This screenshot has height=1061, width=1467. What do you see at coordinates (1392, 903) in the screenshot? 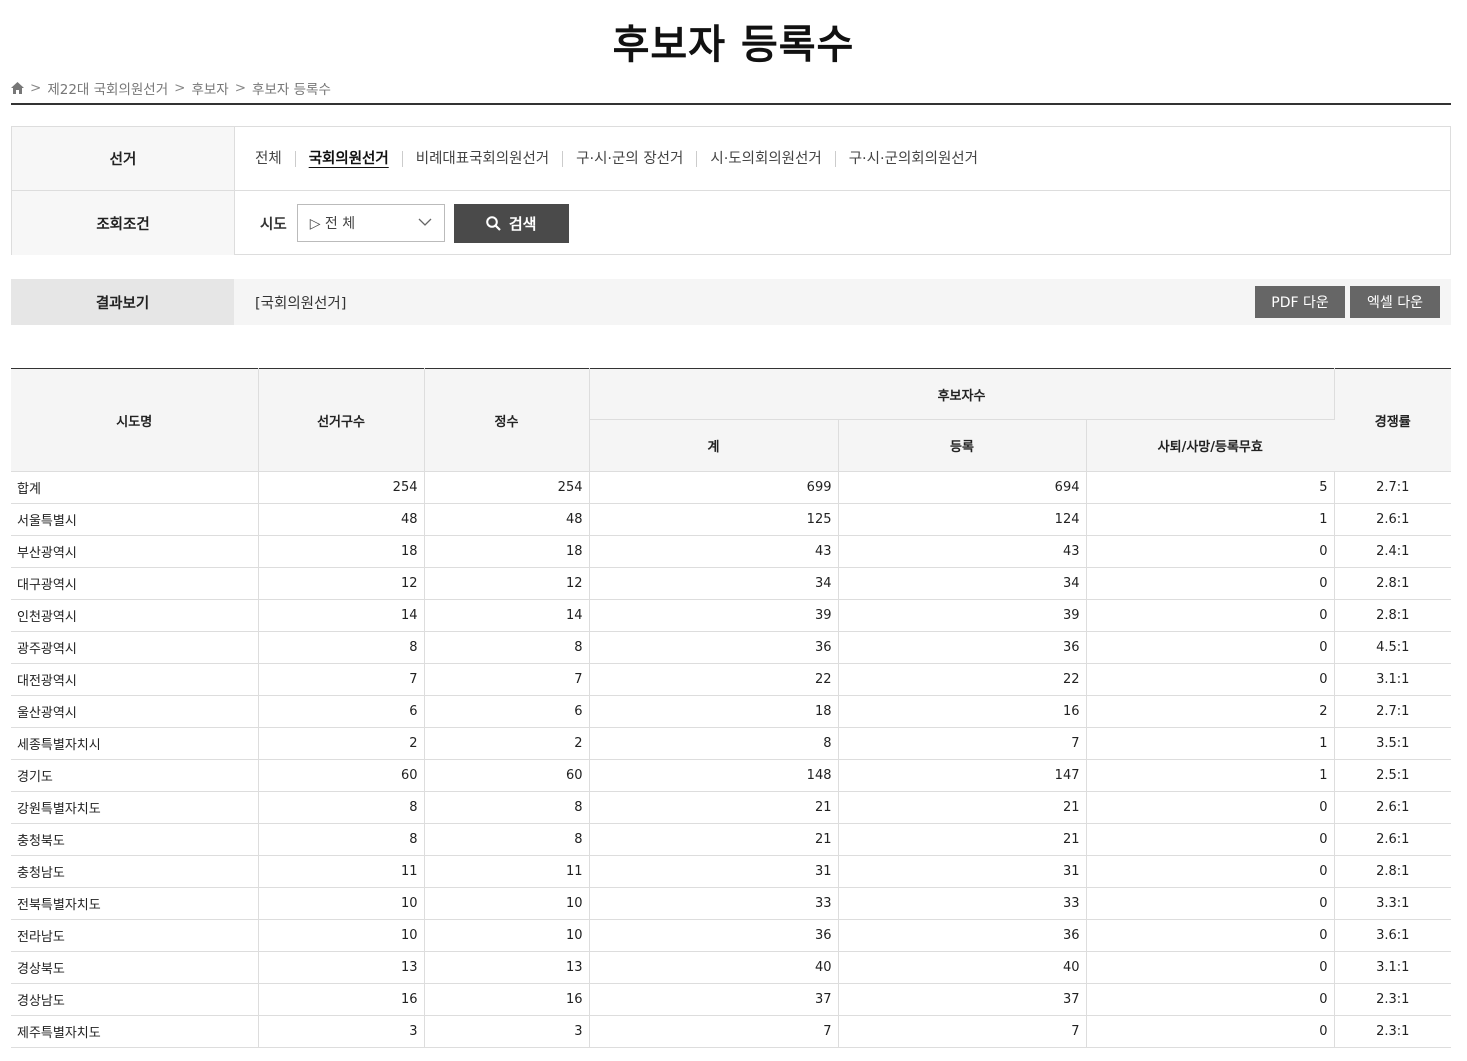
I see `ratio-cell: 3.3:1` at bounding box center [1392, 903].